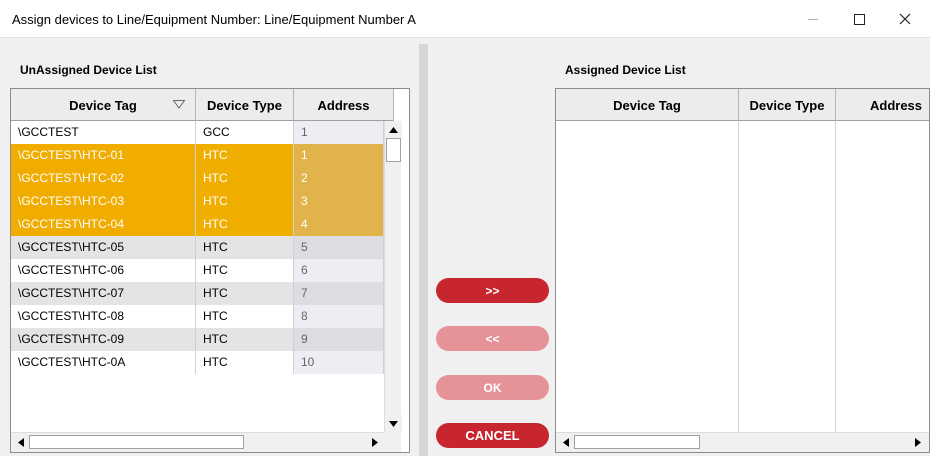  I want to click on panel-splitter, so click(423, 250).